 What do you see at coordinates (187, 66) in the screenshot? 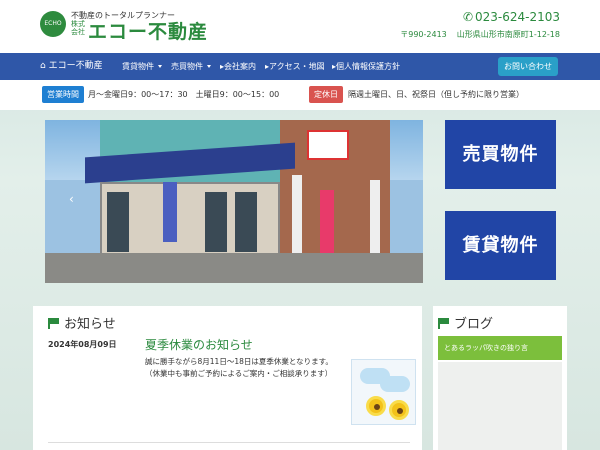
I see `nav-sale-label: 売買物件` at bounding box center [187, 66].